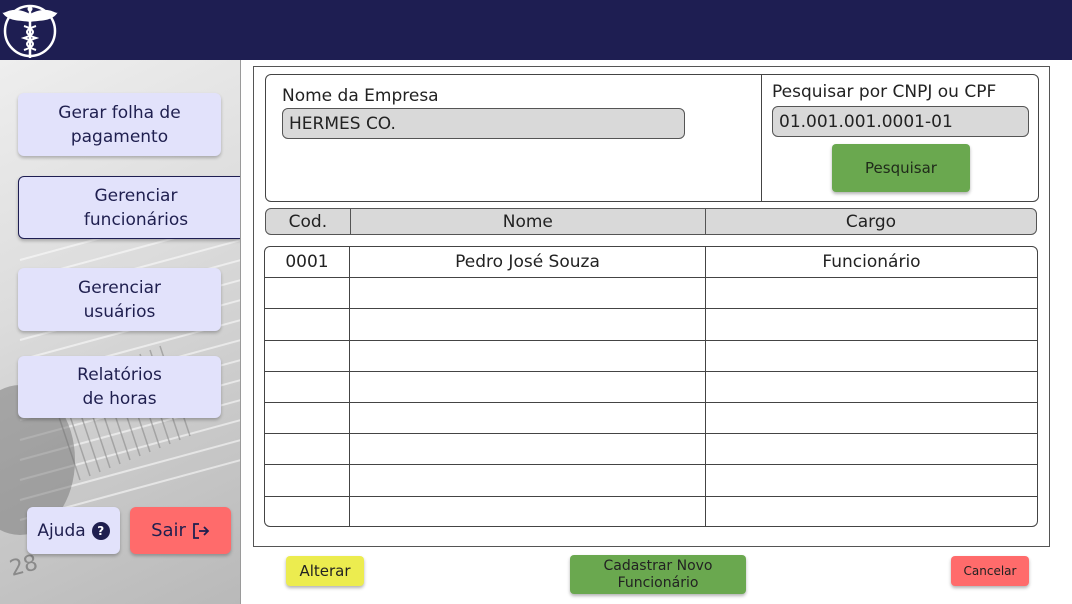 Image resolution: width=1072 pixels, height=604 pixels. I want to click on table-cell: 0001, so click(307, 262).